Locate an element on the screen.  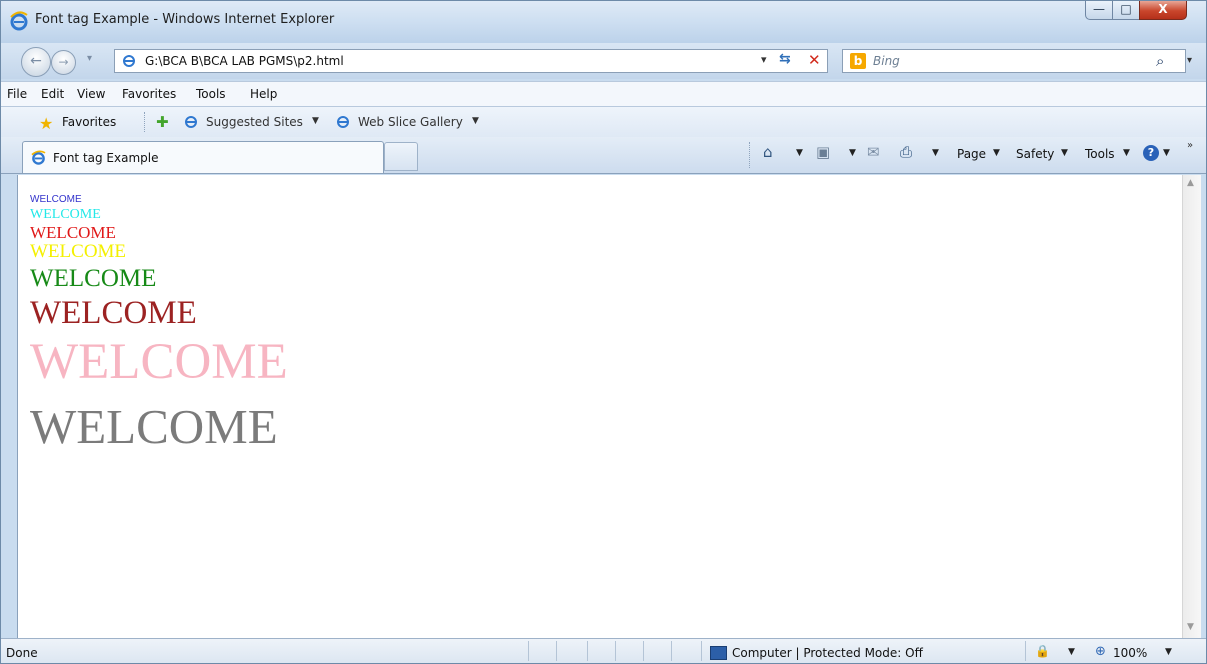
stop-icon: ✕ is located at coordinates (814, 60).